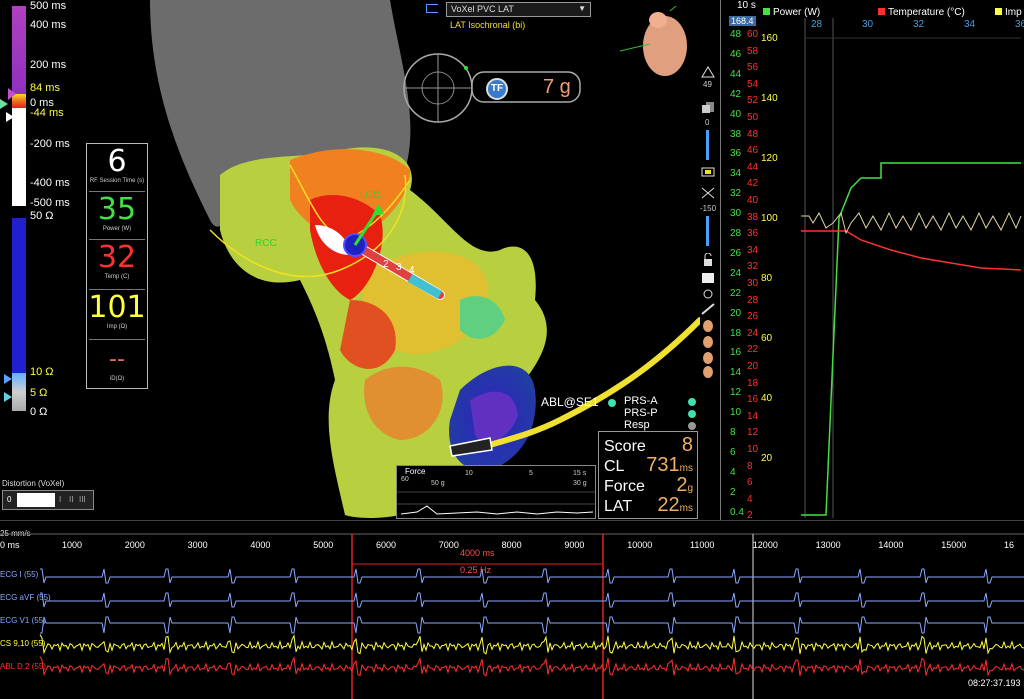 The height and width of the screenshot is (699, 1024). I want to click on temp-axis-tick: 10, so click(753, 449).